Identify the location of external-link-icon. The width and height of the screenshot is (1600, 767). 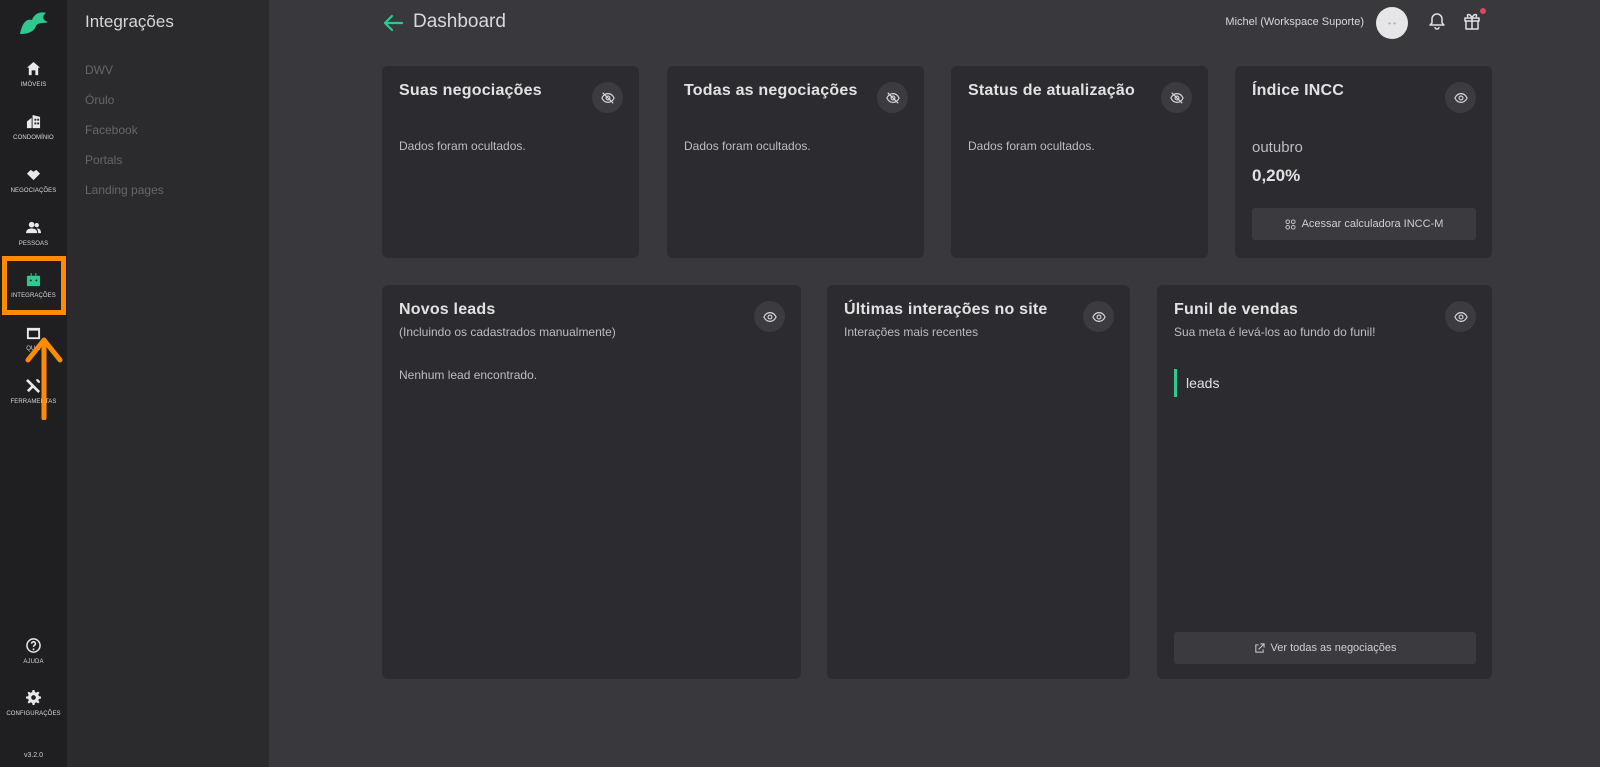
(1259, 647).